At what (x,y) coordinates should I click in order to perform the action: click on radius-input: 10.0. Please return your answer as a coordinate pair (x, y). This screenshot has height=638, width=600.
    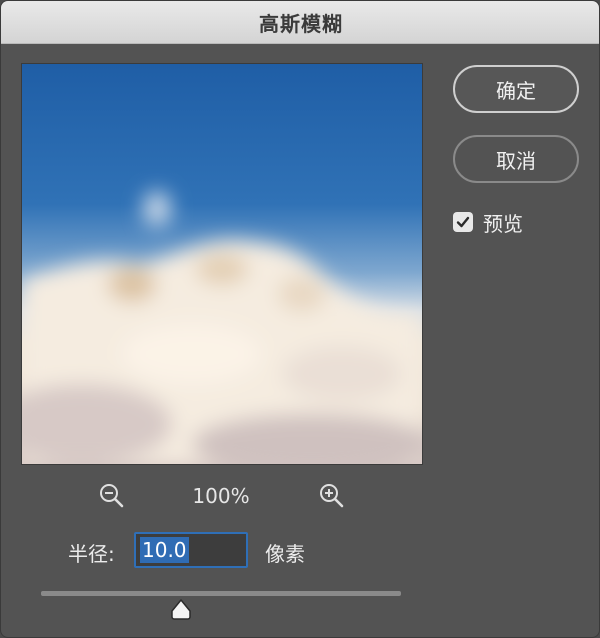
    Looking at the image, I should click on (191, 550).